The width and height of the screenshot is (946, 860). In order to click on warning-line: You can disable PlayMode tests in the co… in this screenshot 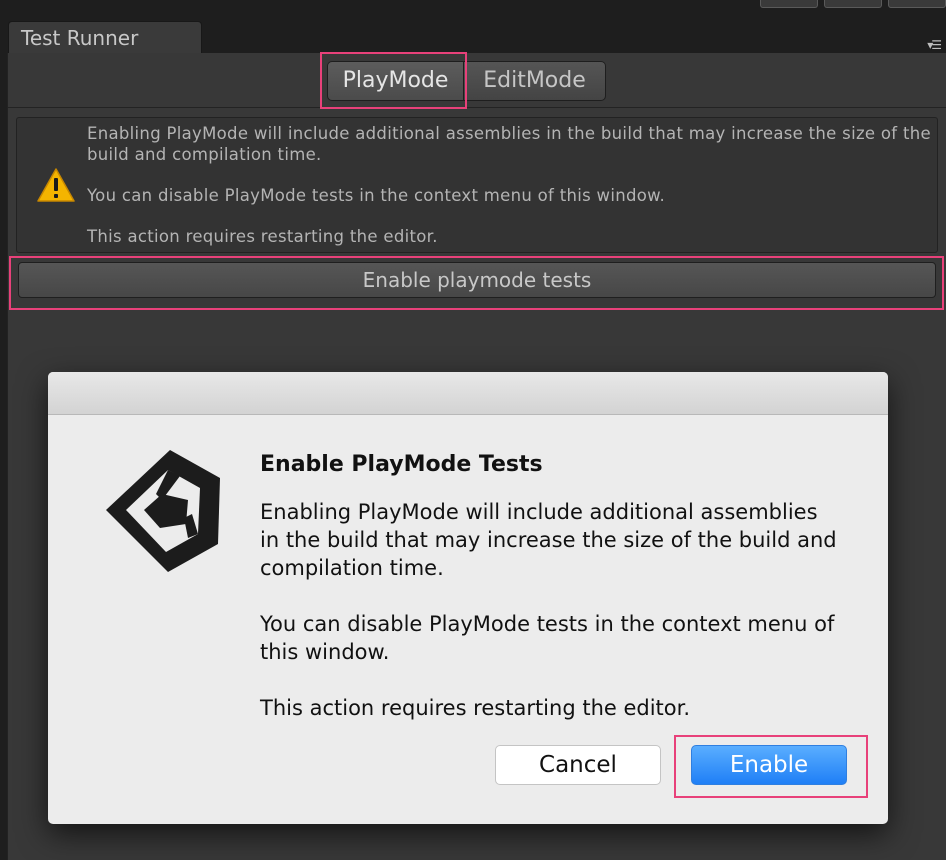, I will do `click(376, 195)`.